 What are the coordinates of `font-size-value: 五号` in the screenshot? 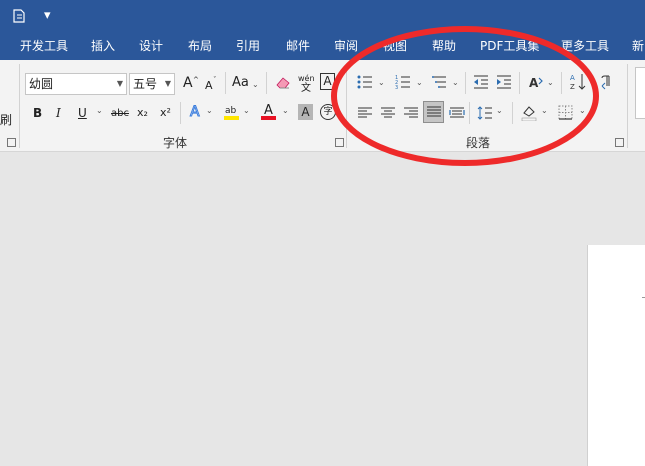 It's located at (145, 84).